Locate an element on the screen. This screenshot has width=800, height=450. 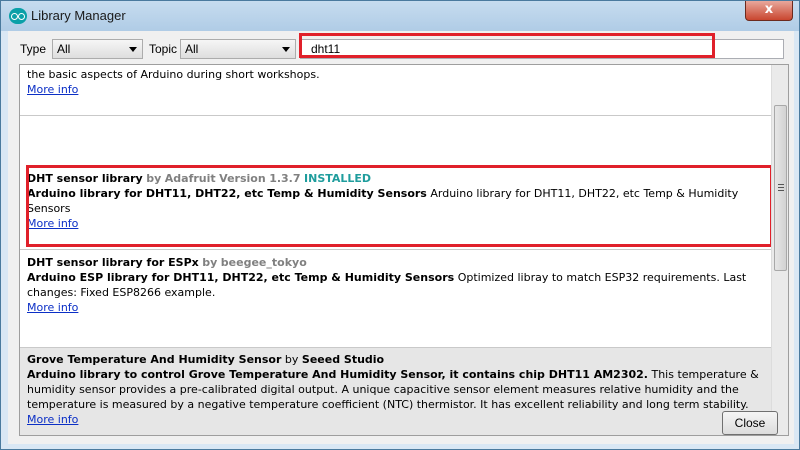
vertical-scrollbar is located at coordinates (779, 250).